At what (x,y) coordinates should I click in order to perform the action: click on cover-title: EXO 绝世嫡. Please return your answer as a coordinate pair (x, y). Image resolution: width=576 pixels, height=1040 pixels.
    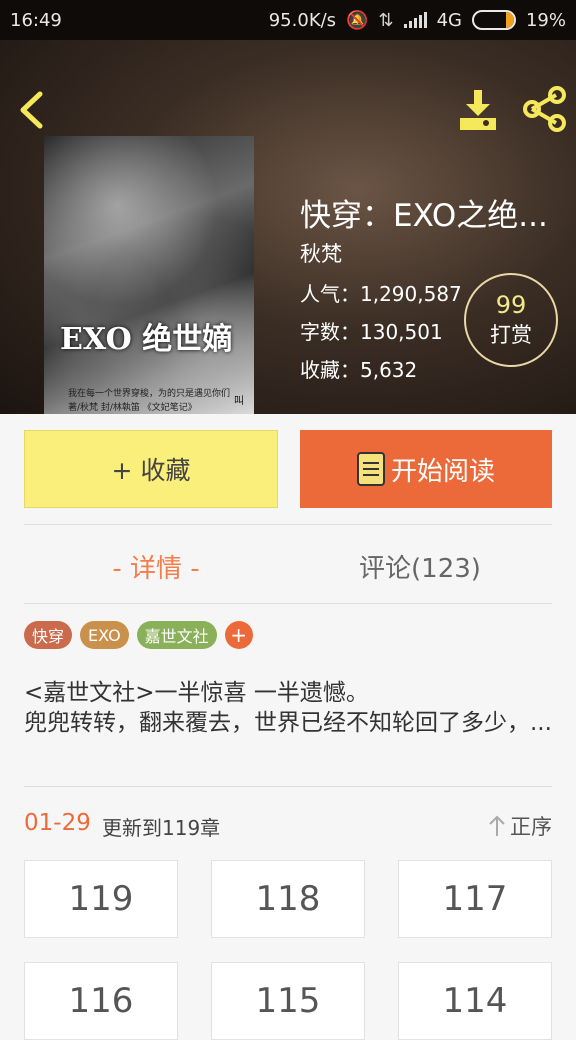
    Looking at the image, I should click on (146, 339).